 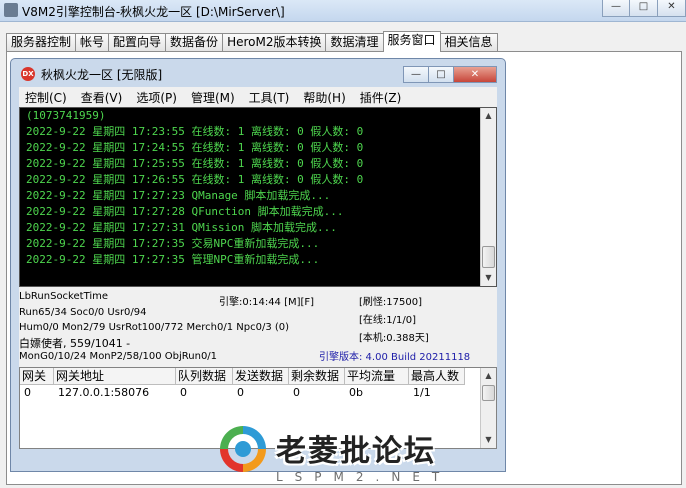 I want to click on close-button: ✕, so click(x=672, y=8).